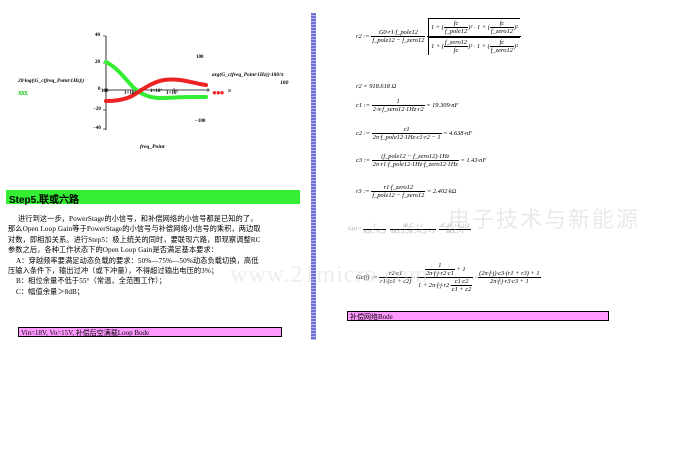 Image resolution: width=684 pixels, height=465 pixels. What do you see at coordinates (97, 109) in the screenshot?
I see `ytick: −20` at bounding box center [97, 109].